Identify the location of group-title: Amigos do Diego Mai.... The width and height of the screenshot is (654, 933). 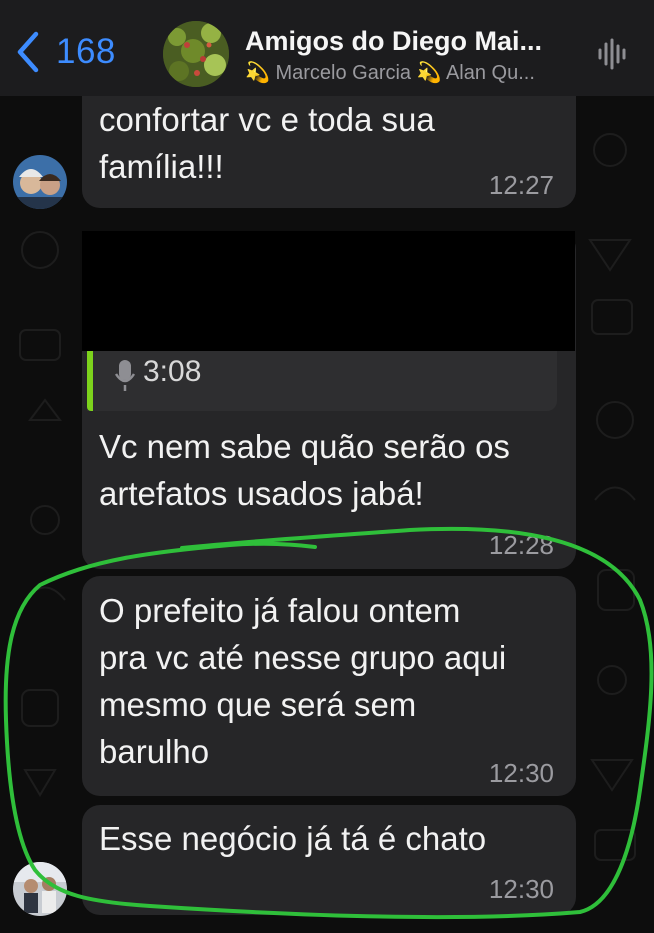
(393, 41).